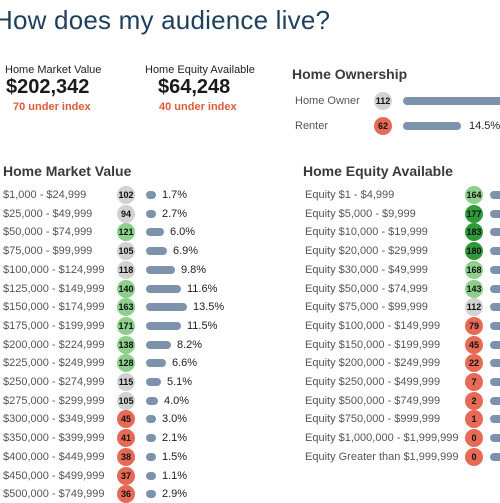 This screenshot has width=500, height=503. I want to click on hea-index-badge: 22, so click(474, 363).